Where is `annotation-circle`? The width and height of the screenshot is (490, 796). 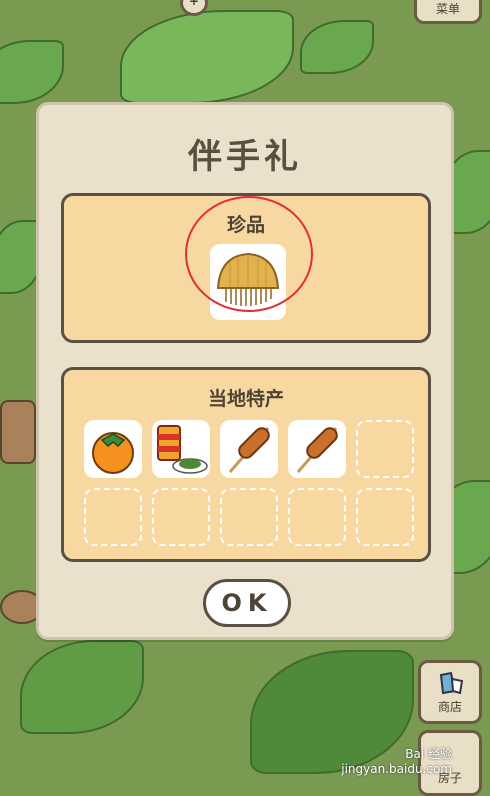
annotation-circle is located at coordinates (249, 254).